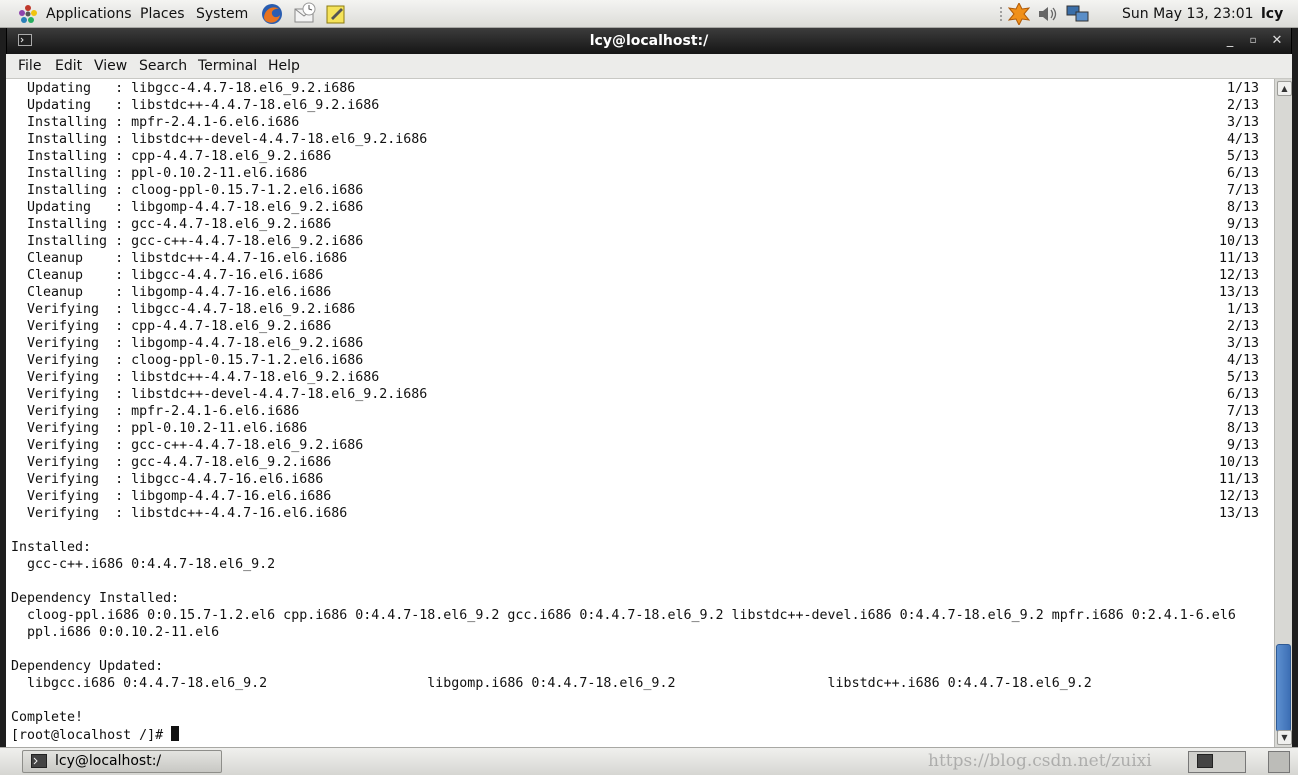  What do you see at coordinates (162, 14) in the screenshot?
I see `places-menu: Places` at bounding box center [162, 14].